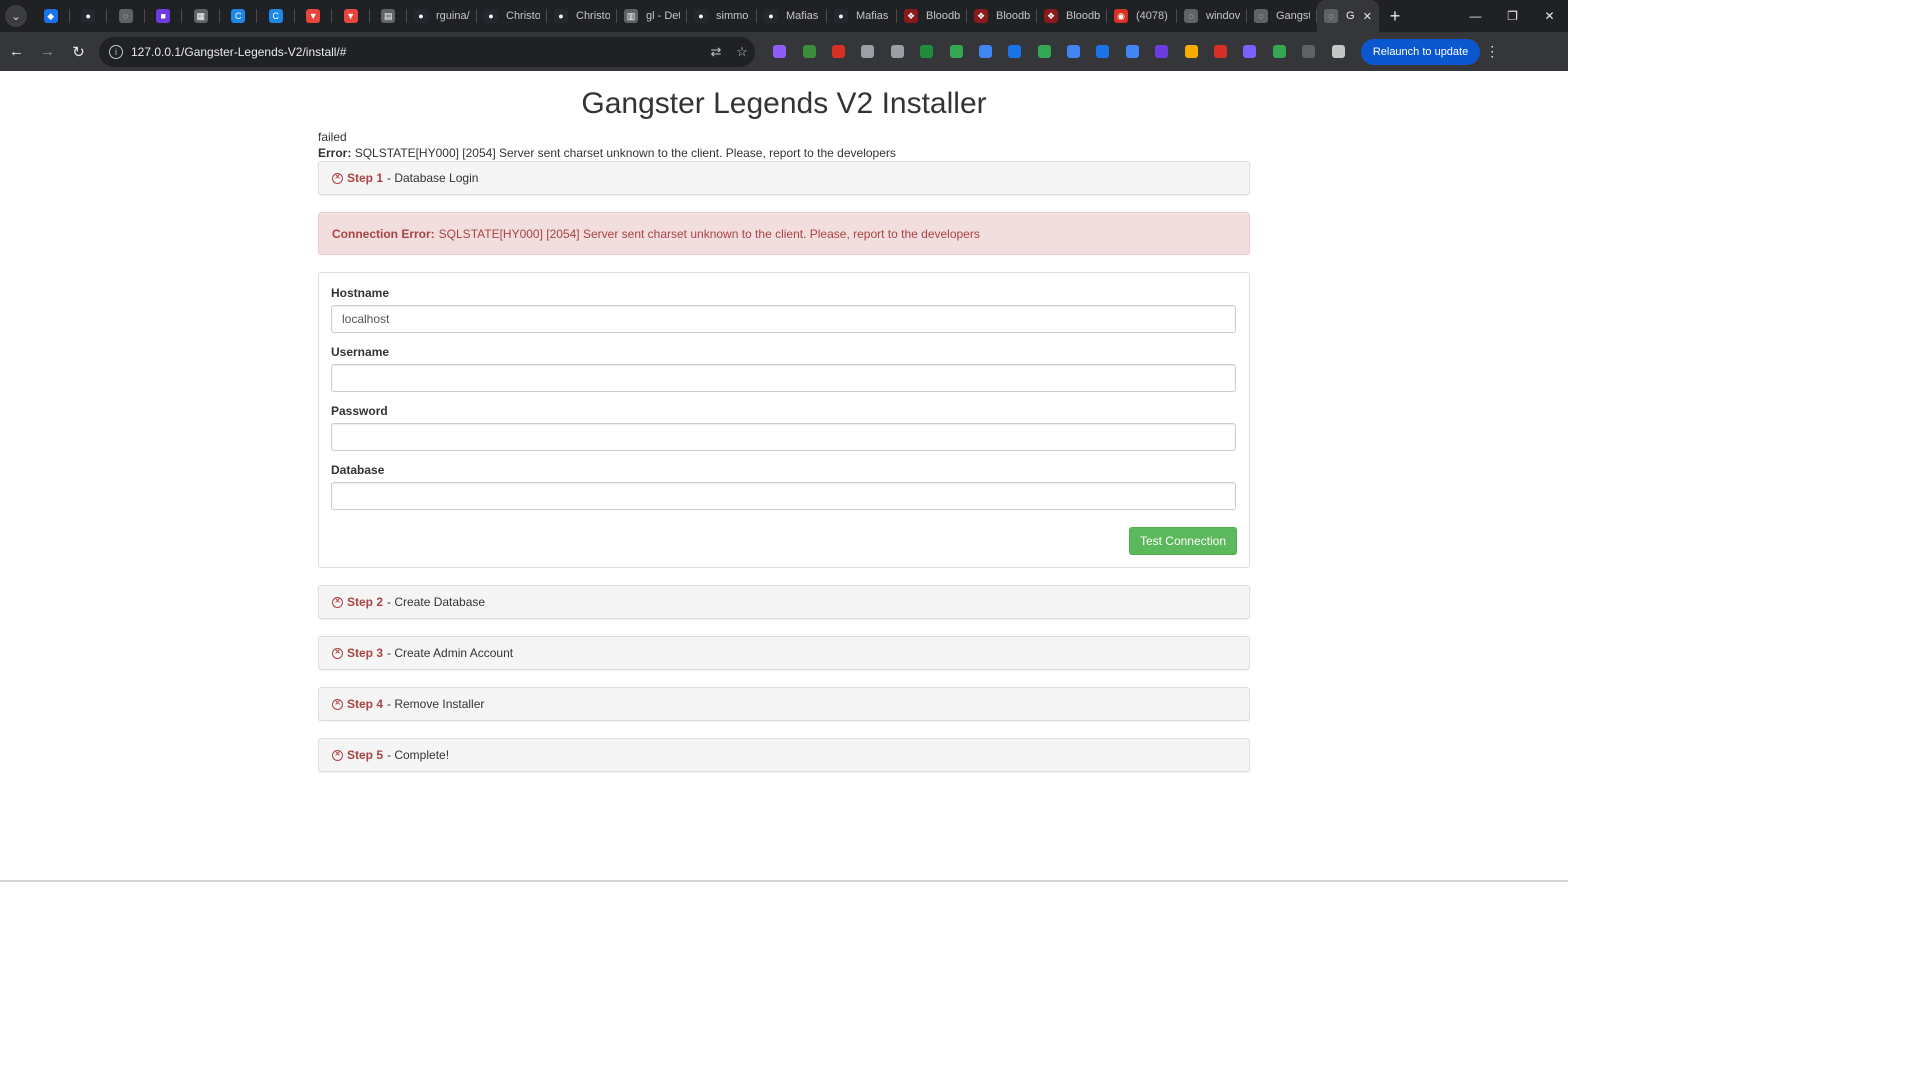  What do you see at coordinates (652, 16) in the screenshot?
I see `tab-13: ▥ gl - Det` at bounding box center [652, 16].